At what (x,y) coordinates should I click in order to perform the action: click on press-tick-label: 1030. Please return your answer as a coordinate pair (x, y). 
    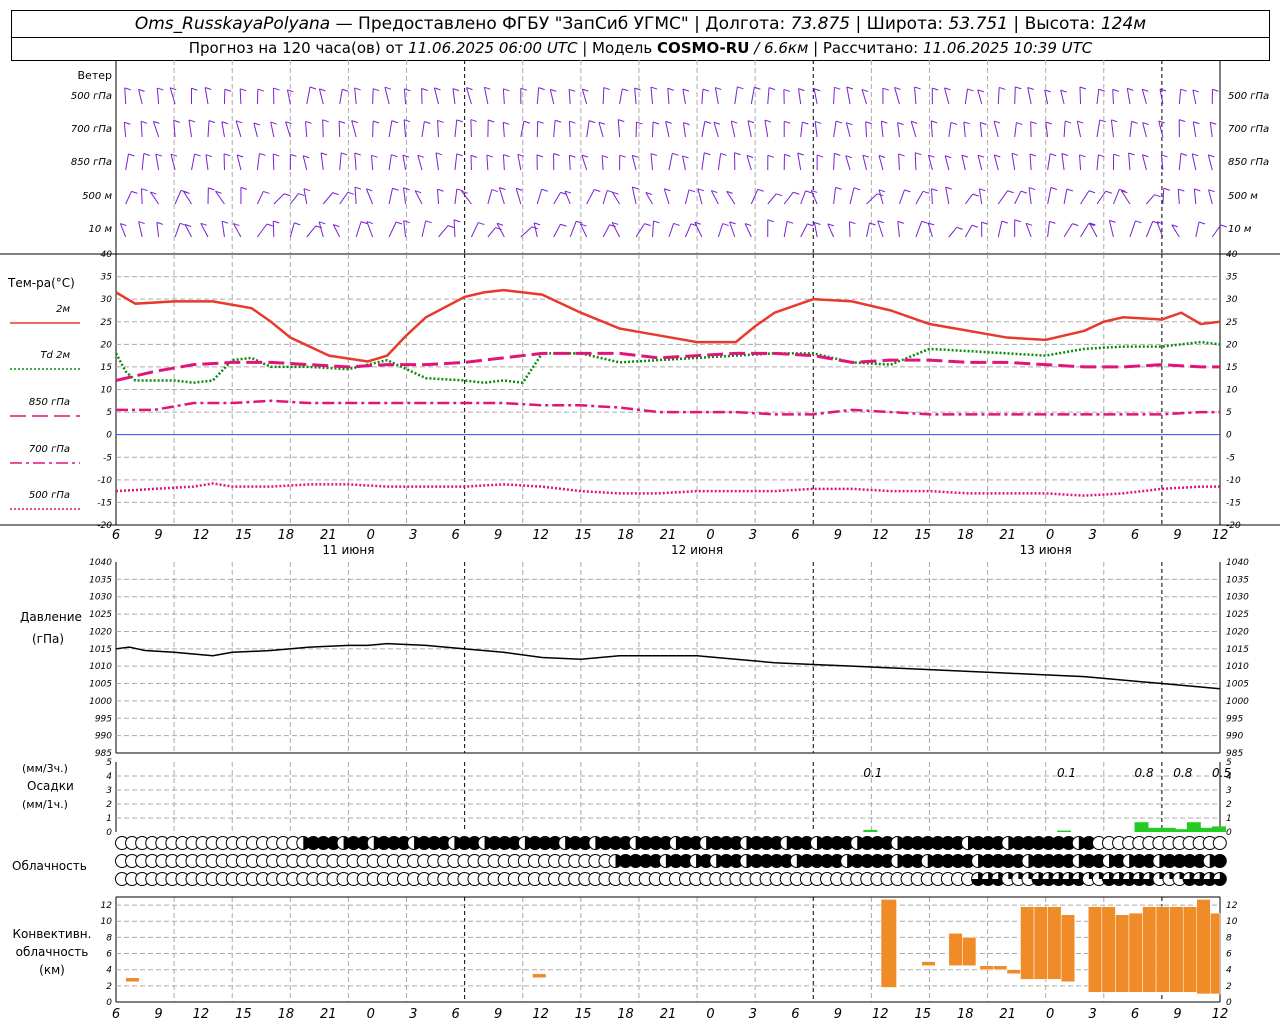
    Looking at the image, I should click on (1237, 598).